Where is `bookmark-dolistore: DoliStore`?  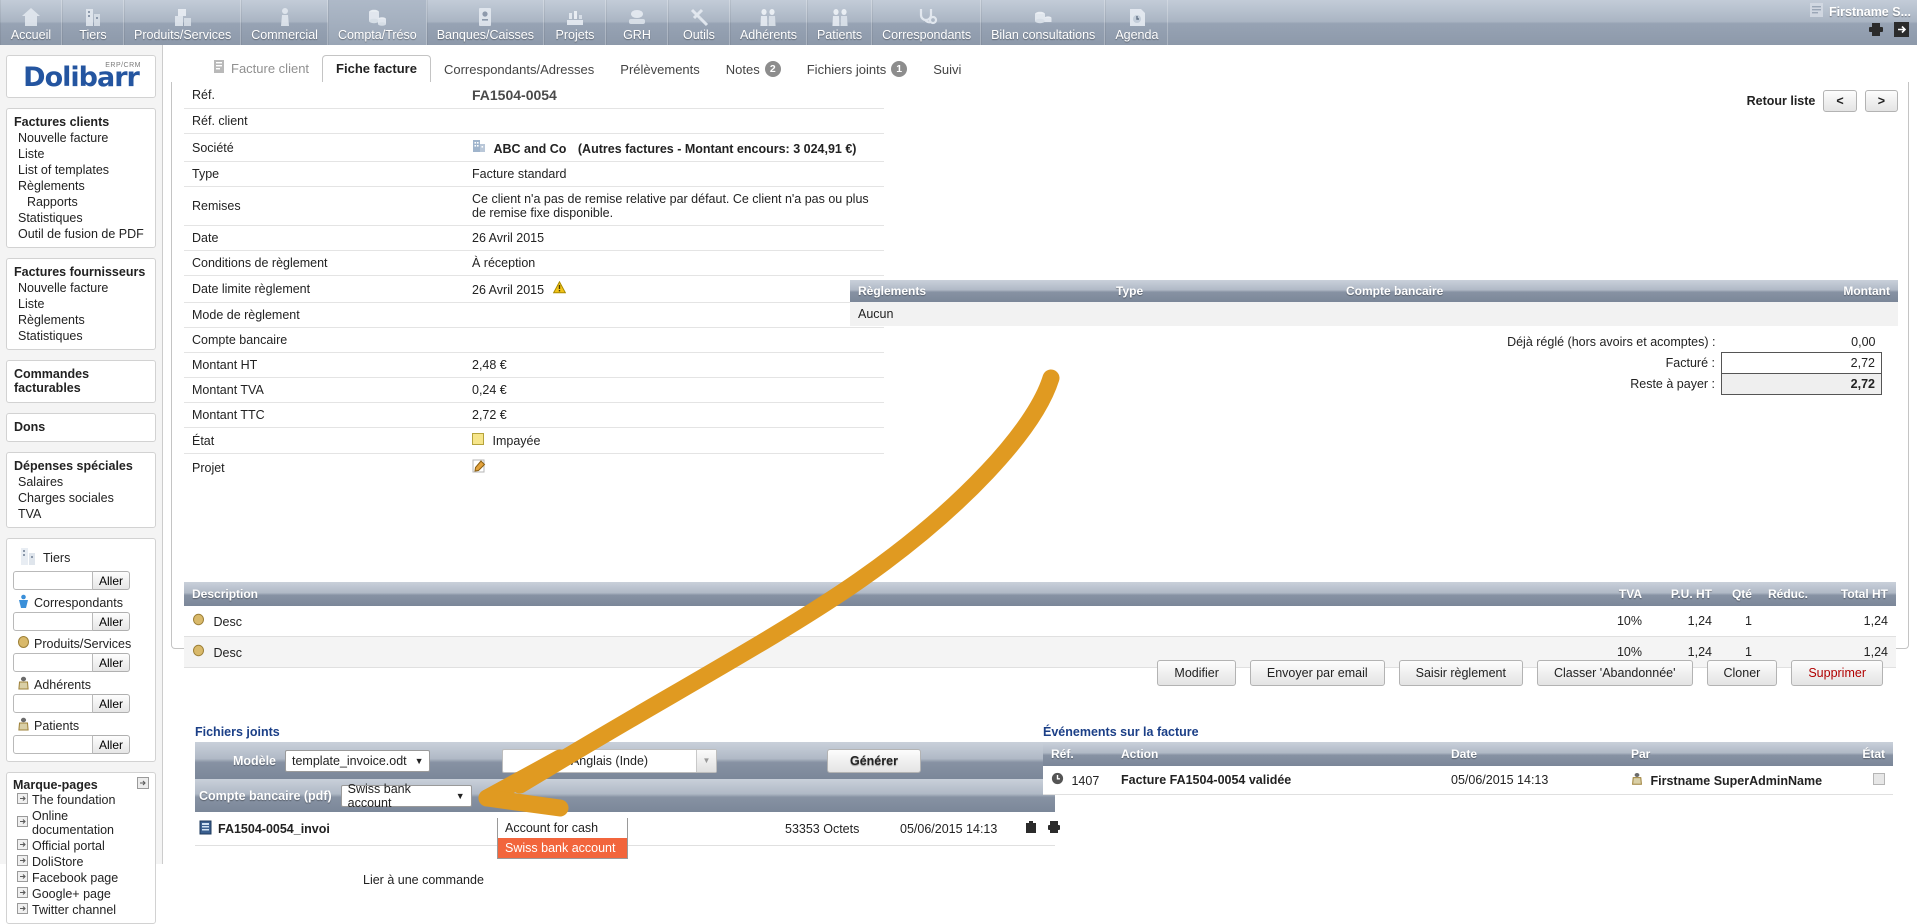
bookmark-dolistore: DoliStore is located at coordinates (81, 862).